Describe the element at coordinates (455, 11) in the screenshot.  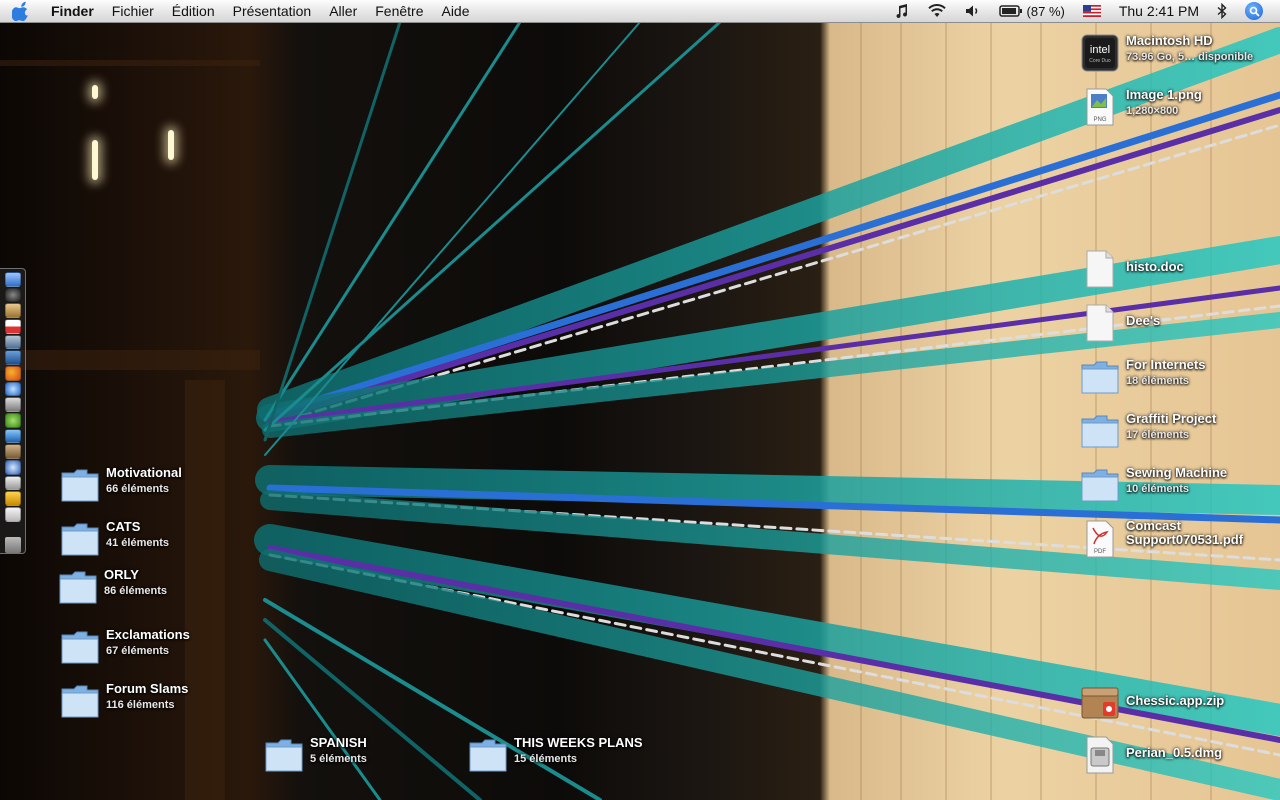
I see `menu-aide: Aide` at that location.